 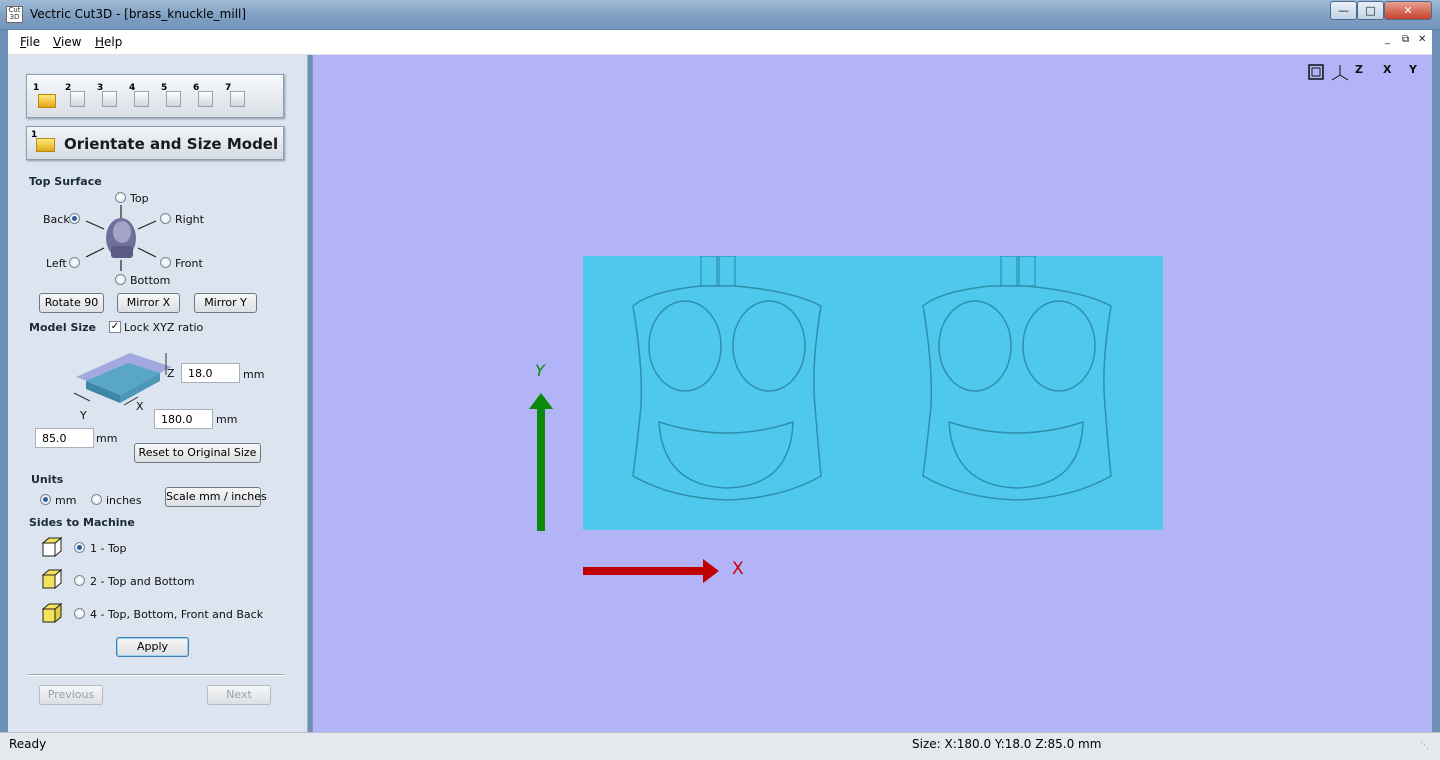 What do you see at coordinates (152, 647) in the screenshot?
I see `apply-button: Apply` at bounding box center [152, 647].